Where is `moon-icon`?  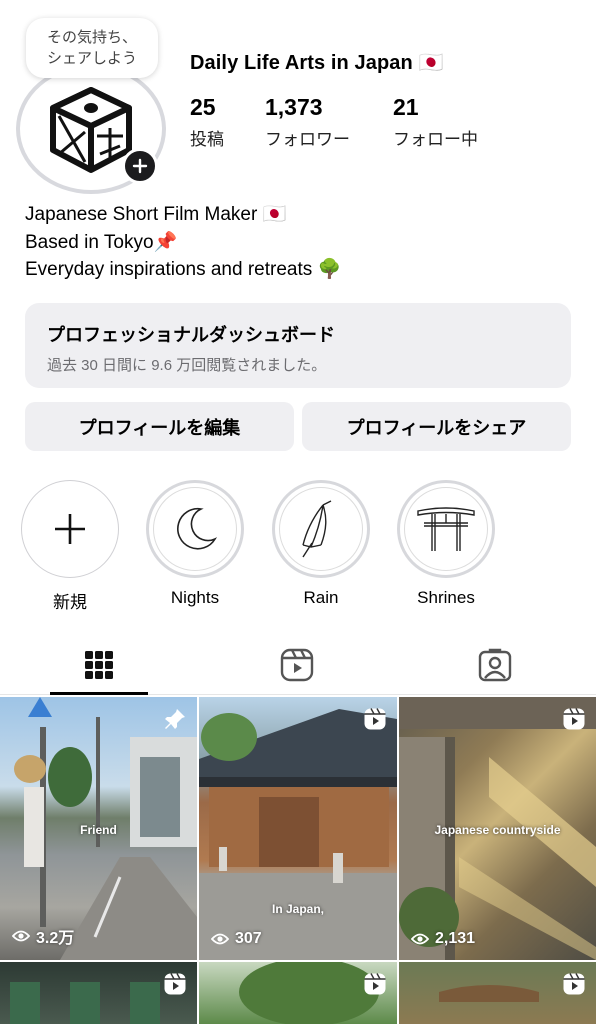
moon-icon is located at coordinates (197, 528).